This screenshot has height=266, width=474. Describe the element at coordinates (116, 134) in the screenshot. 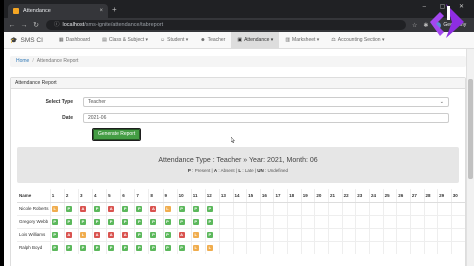

I see `generate-report-button: Generate Report` at that location.